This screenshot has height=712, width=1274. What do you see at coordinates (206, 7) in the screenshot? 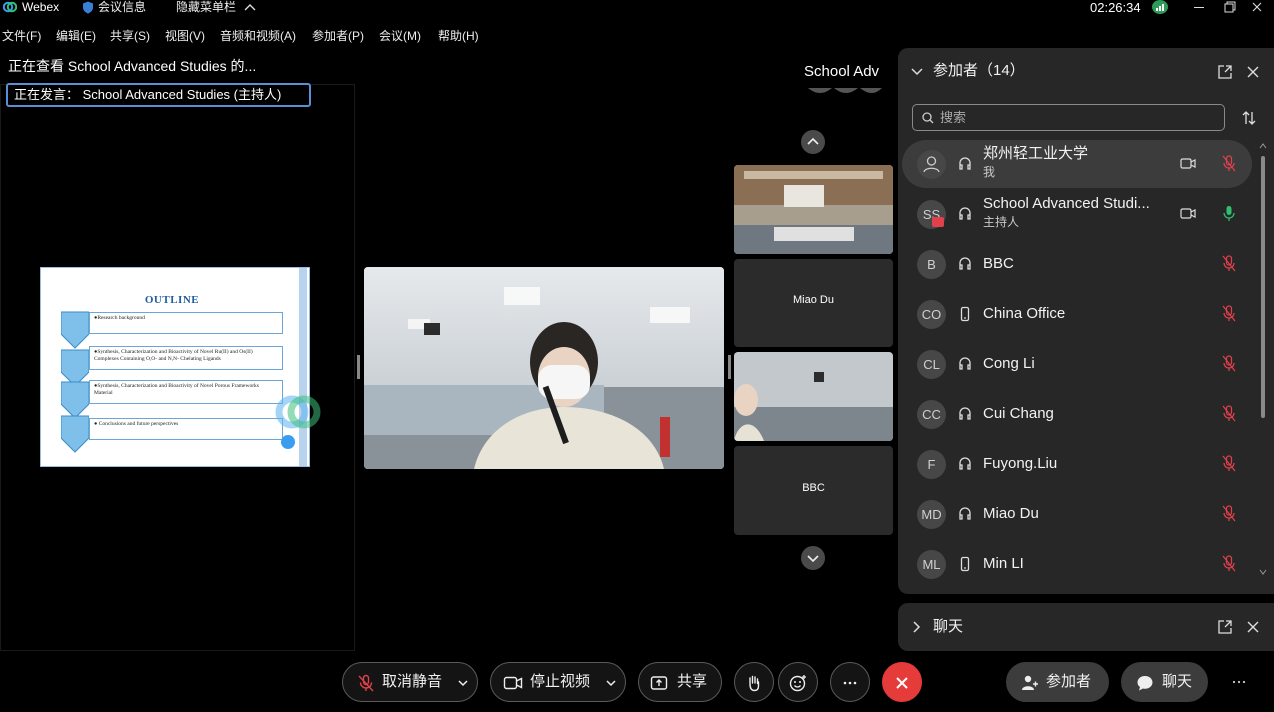
I see `hide-menu-bar-button: 隐藏菜单栏` at bounding box center [206, 7].